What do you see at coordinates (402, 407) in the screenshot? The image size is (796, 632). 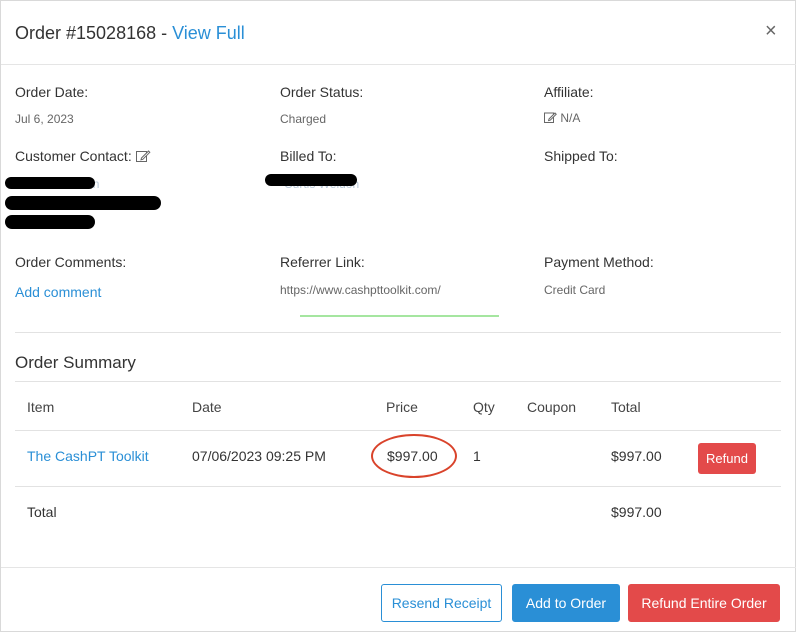 I see `column-header-price: Price` at bounding box center [402, 407].